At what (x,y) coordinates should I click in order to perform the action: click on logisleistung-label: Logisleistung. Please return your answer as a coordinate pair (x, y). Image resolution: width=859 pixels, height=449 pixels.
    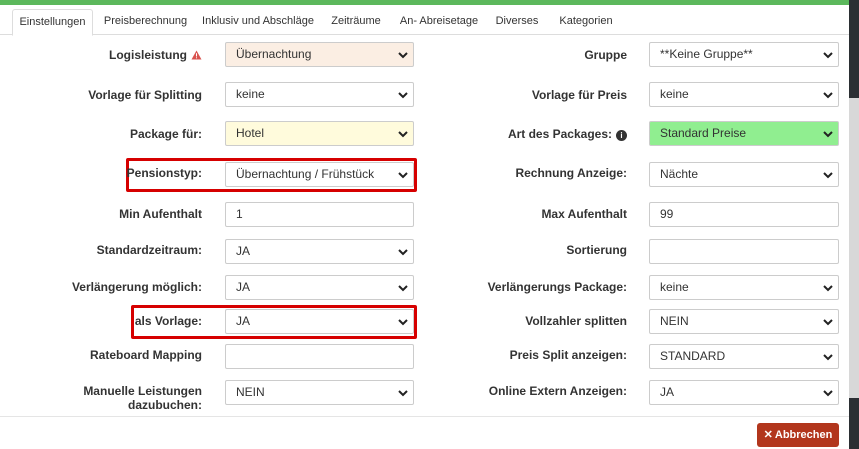
    Looking at the image, I should click on (107, 55).